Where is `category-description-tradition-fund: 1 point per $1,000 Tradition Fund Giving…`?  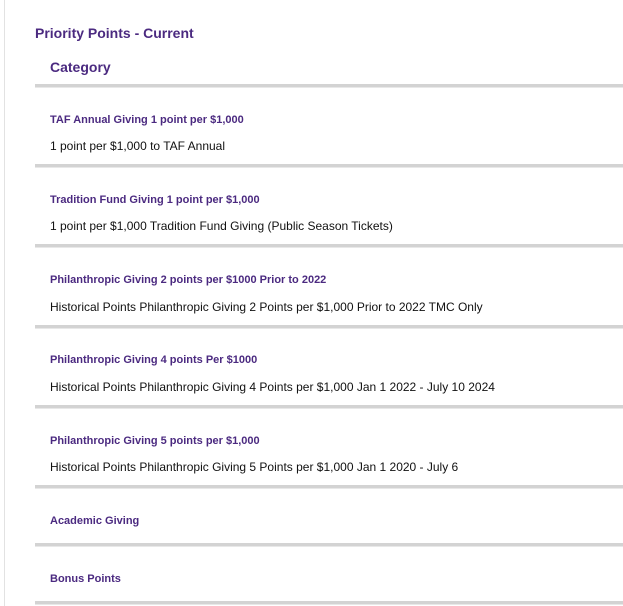
category-description-tradition-fund: 1 point per $1,000 Tradition Fund Giving… is located at coordinates (221, 226).